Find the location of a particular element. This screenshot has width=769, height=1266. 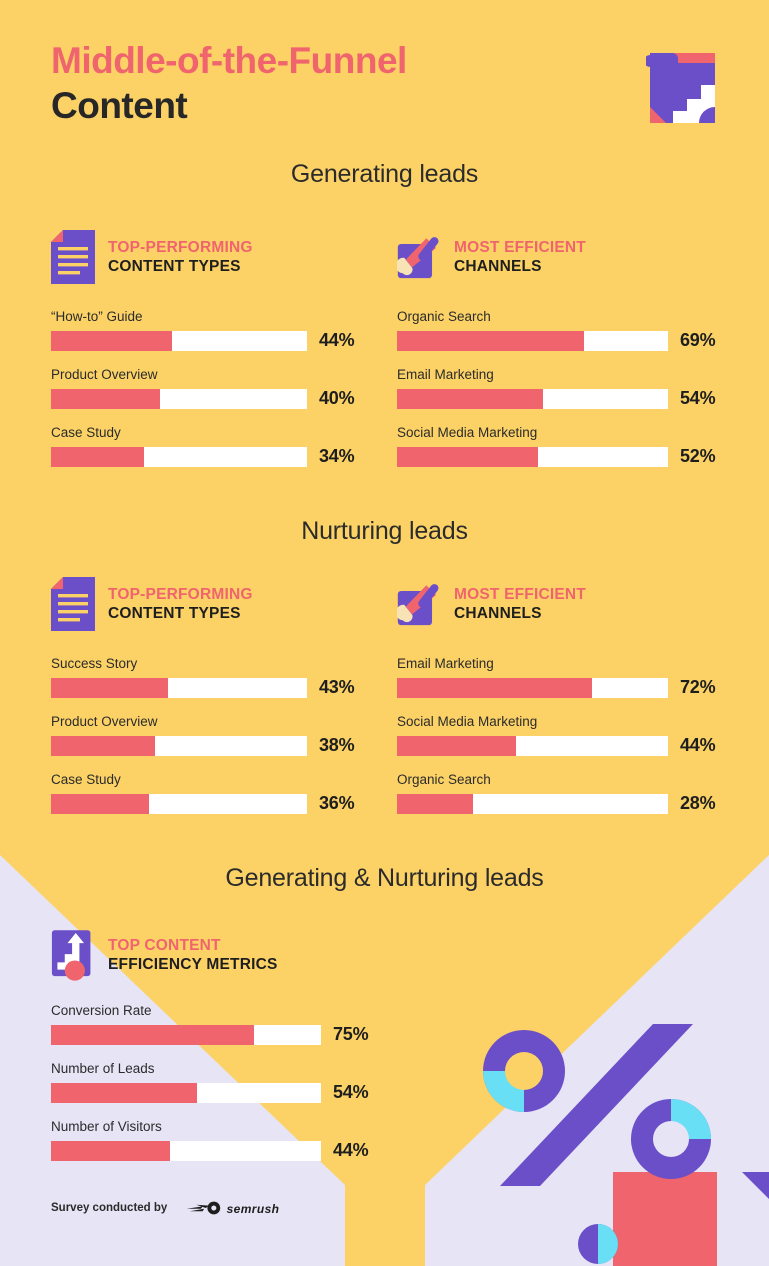

bar-row: Social Media Marketing 44% is located at coordinates (556, 742).